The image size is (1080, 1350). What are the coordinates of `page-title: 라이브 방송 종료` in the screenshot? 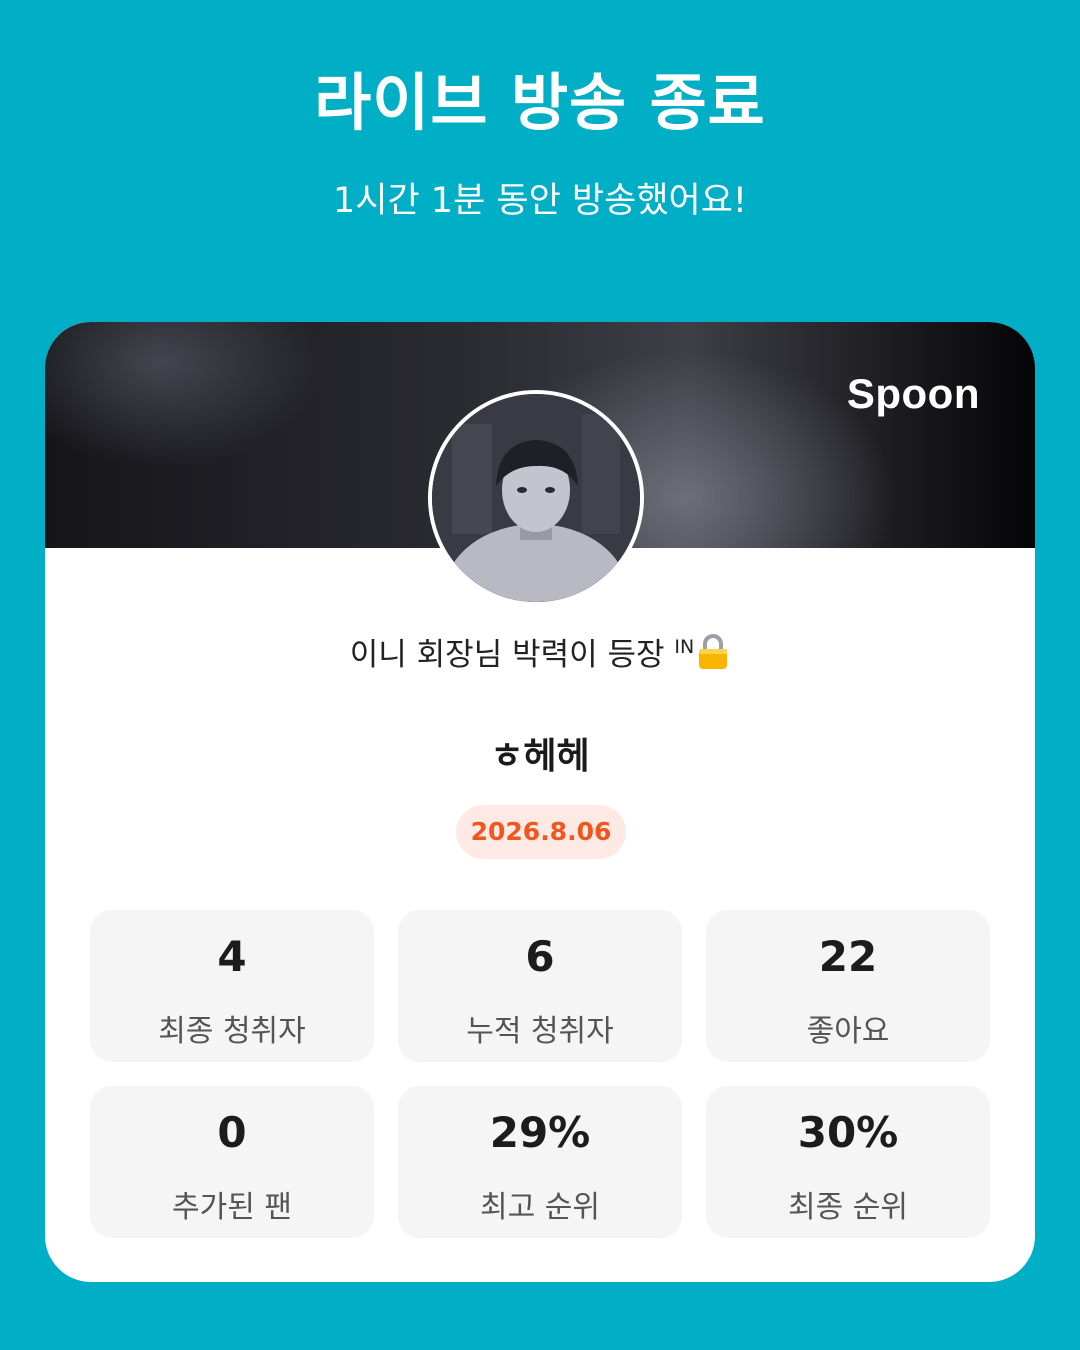 It's located at (540, 102).